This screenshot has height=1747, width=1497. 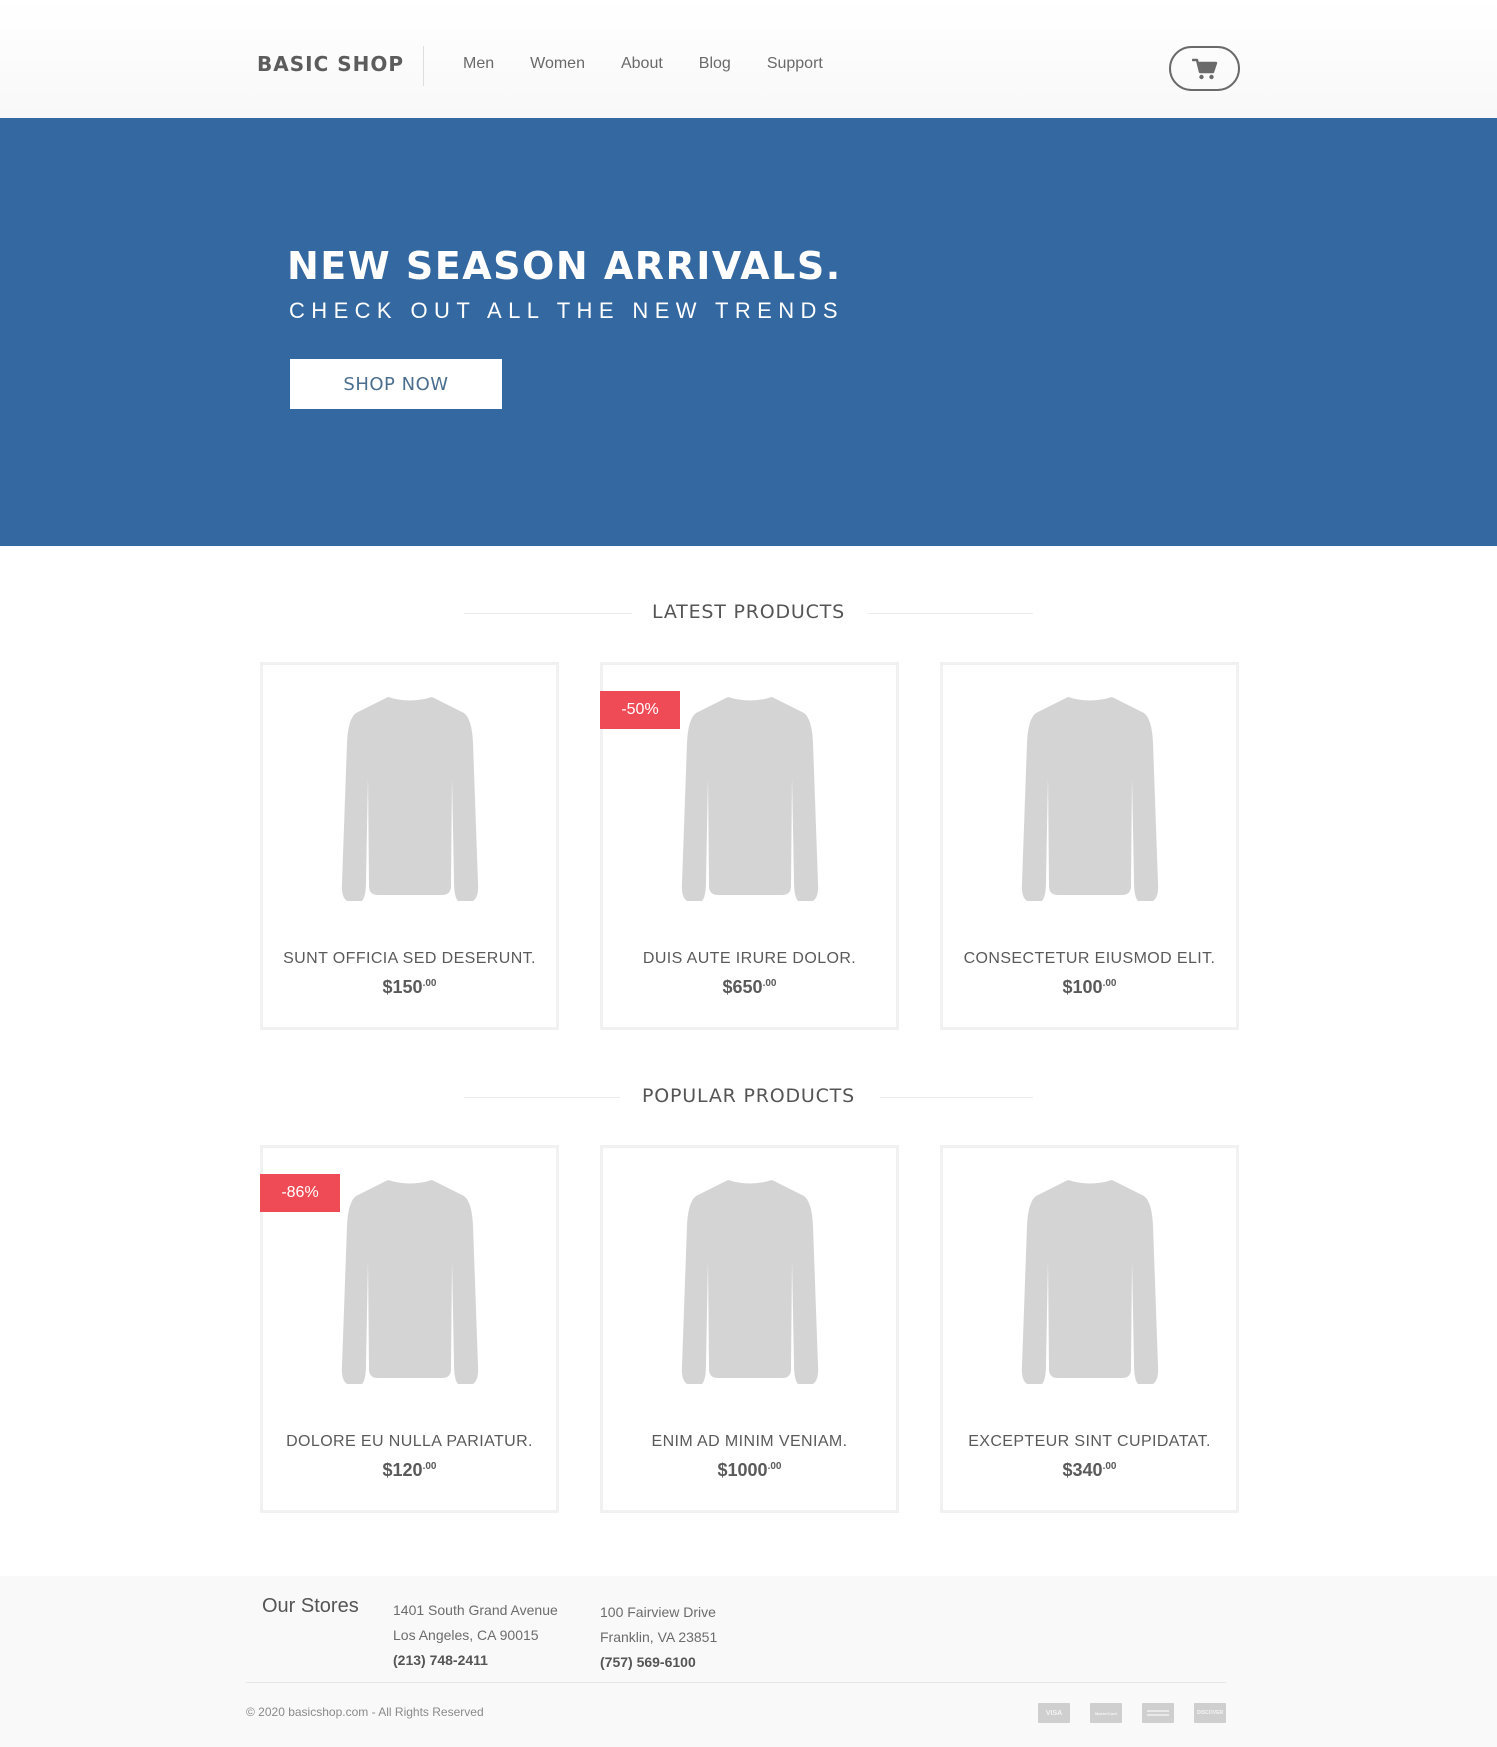 I want to click on store-phone: (757) 569-6100, so click(x=658, y=1662).